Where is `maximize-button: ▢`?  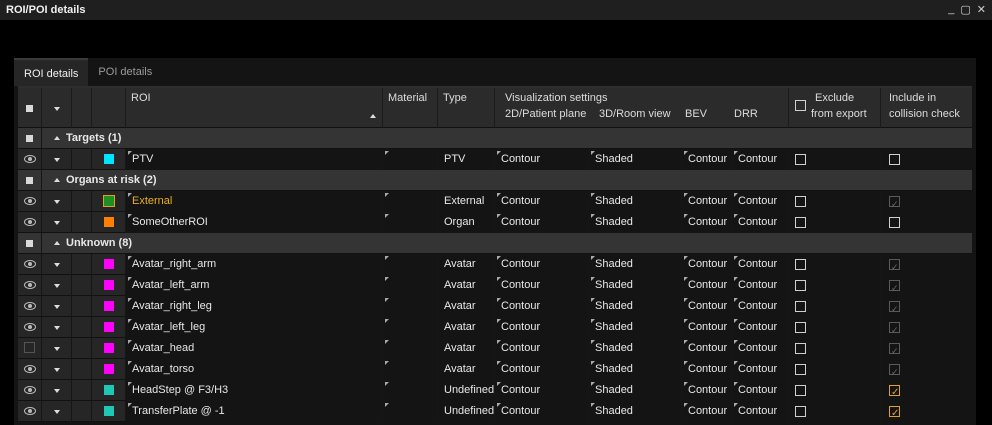
maximize-button: ▢ is located at coordinates (965, 9).